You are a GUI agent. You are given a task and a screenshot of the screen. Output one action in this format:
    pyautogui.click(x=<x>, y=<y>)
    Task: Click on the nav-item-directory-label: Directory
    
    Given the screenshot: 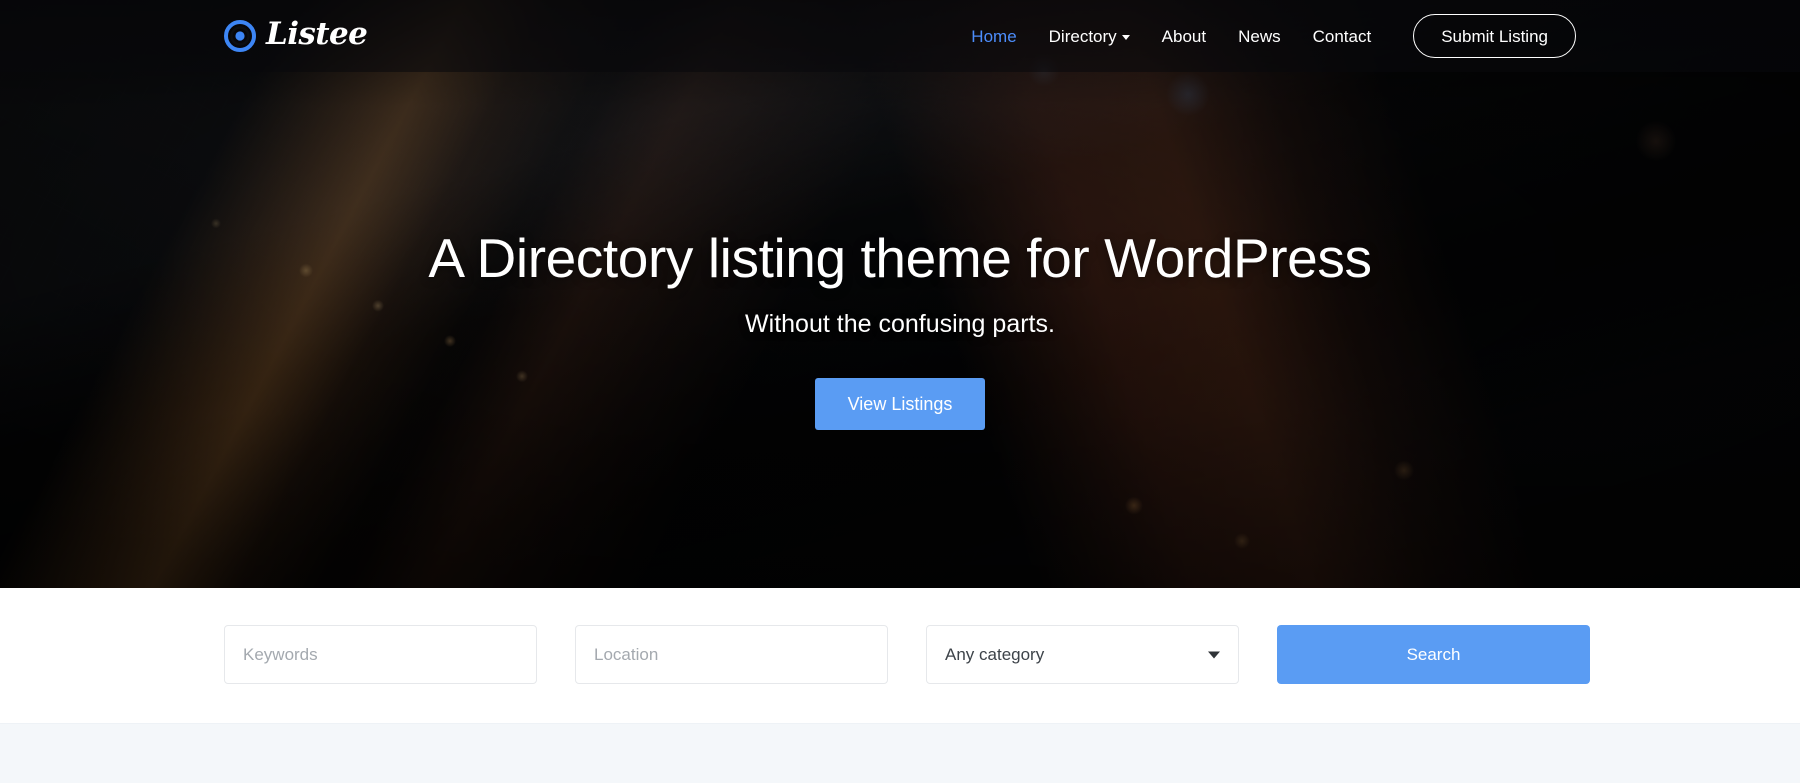 What is the action you would take?
    pyautogui.click(x=1082, y=36)
    